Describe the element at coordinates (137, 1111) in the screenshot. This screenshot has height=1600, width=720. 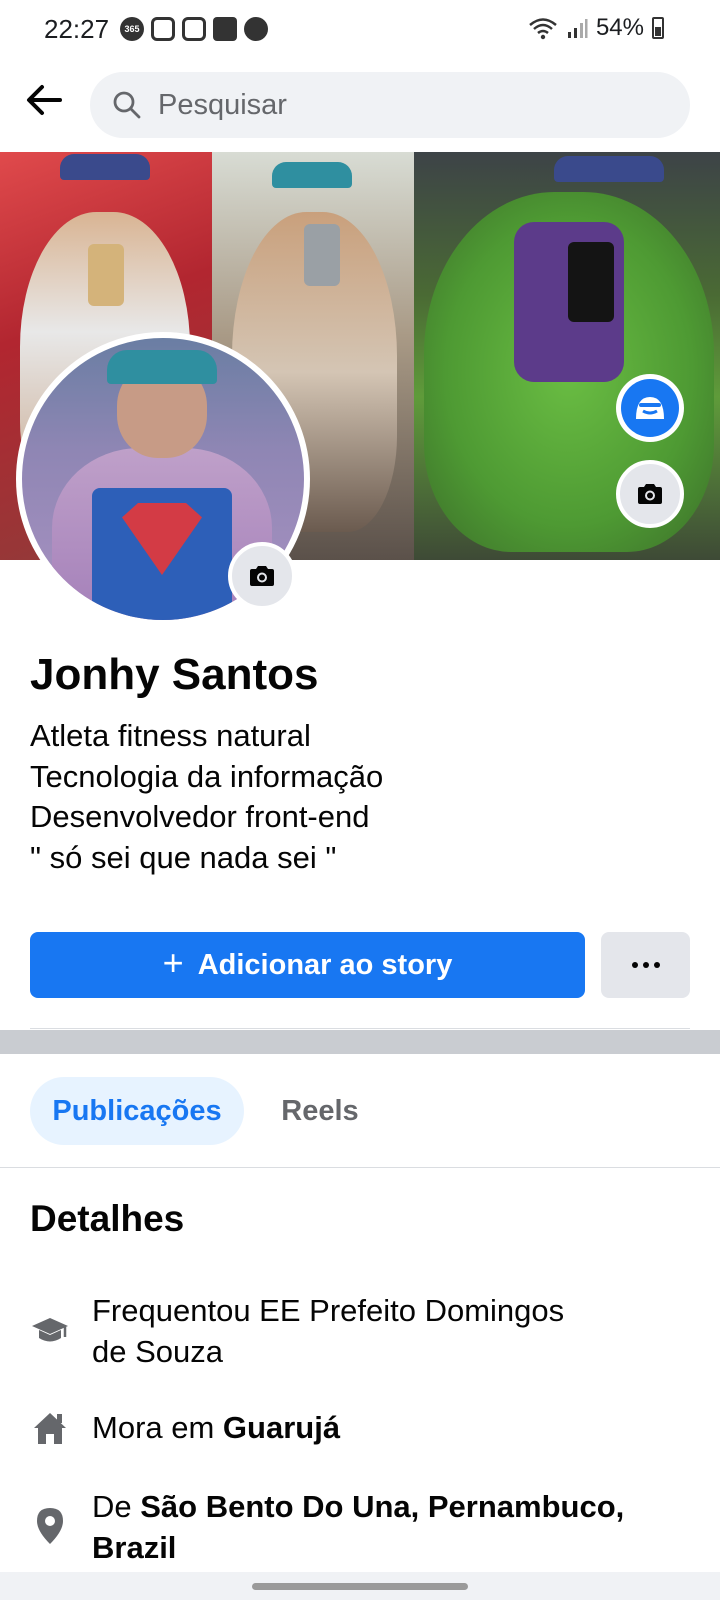
I see `tab-publicacoes: Publicações` at that location.